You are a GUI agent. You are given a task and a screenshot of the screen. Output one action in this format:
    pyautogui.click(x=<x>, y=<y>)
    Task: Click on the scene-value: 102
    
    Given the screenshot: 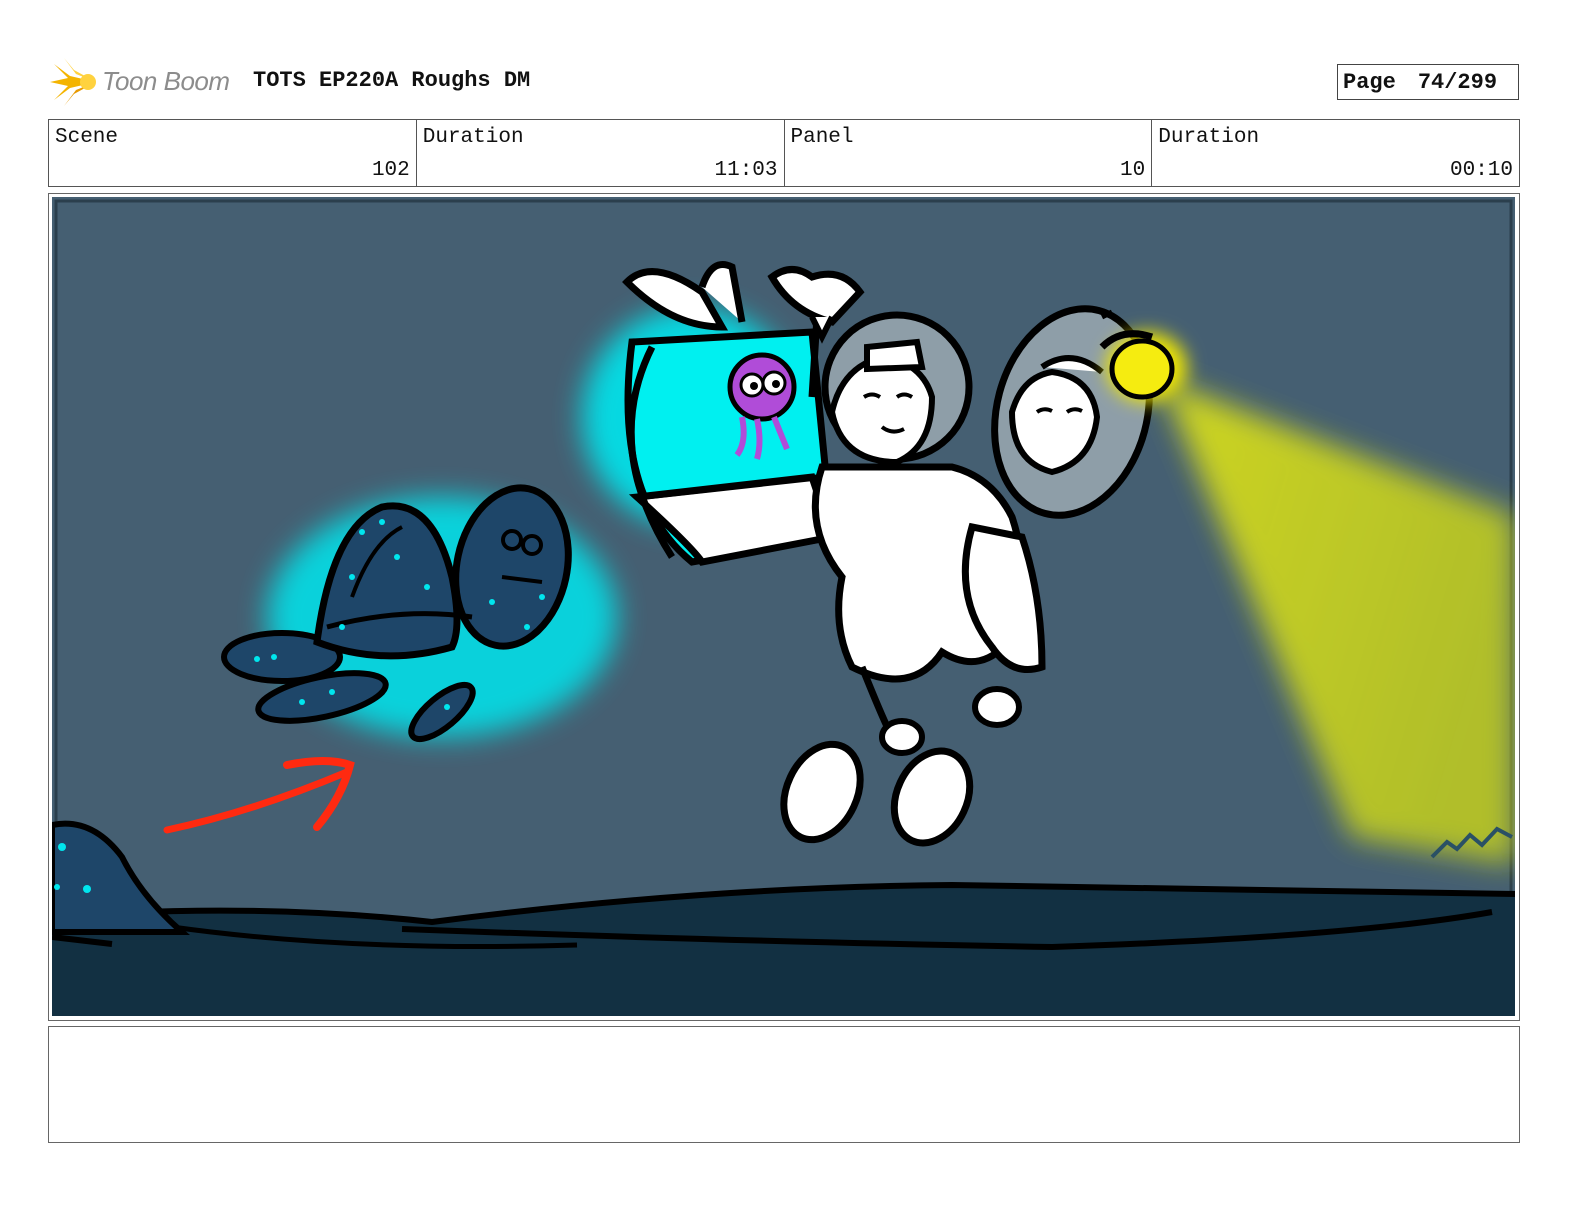 What is the action you would take?
    pyautogui.click(x=390, y=170)
    